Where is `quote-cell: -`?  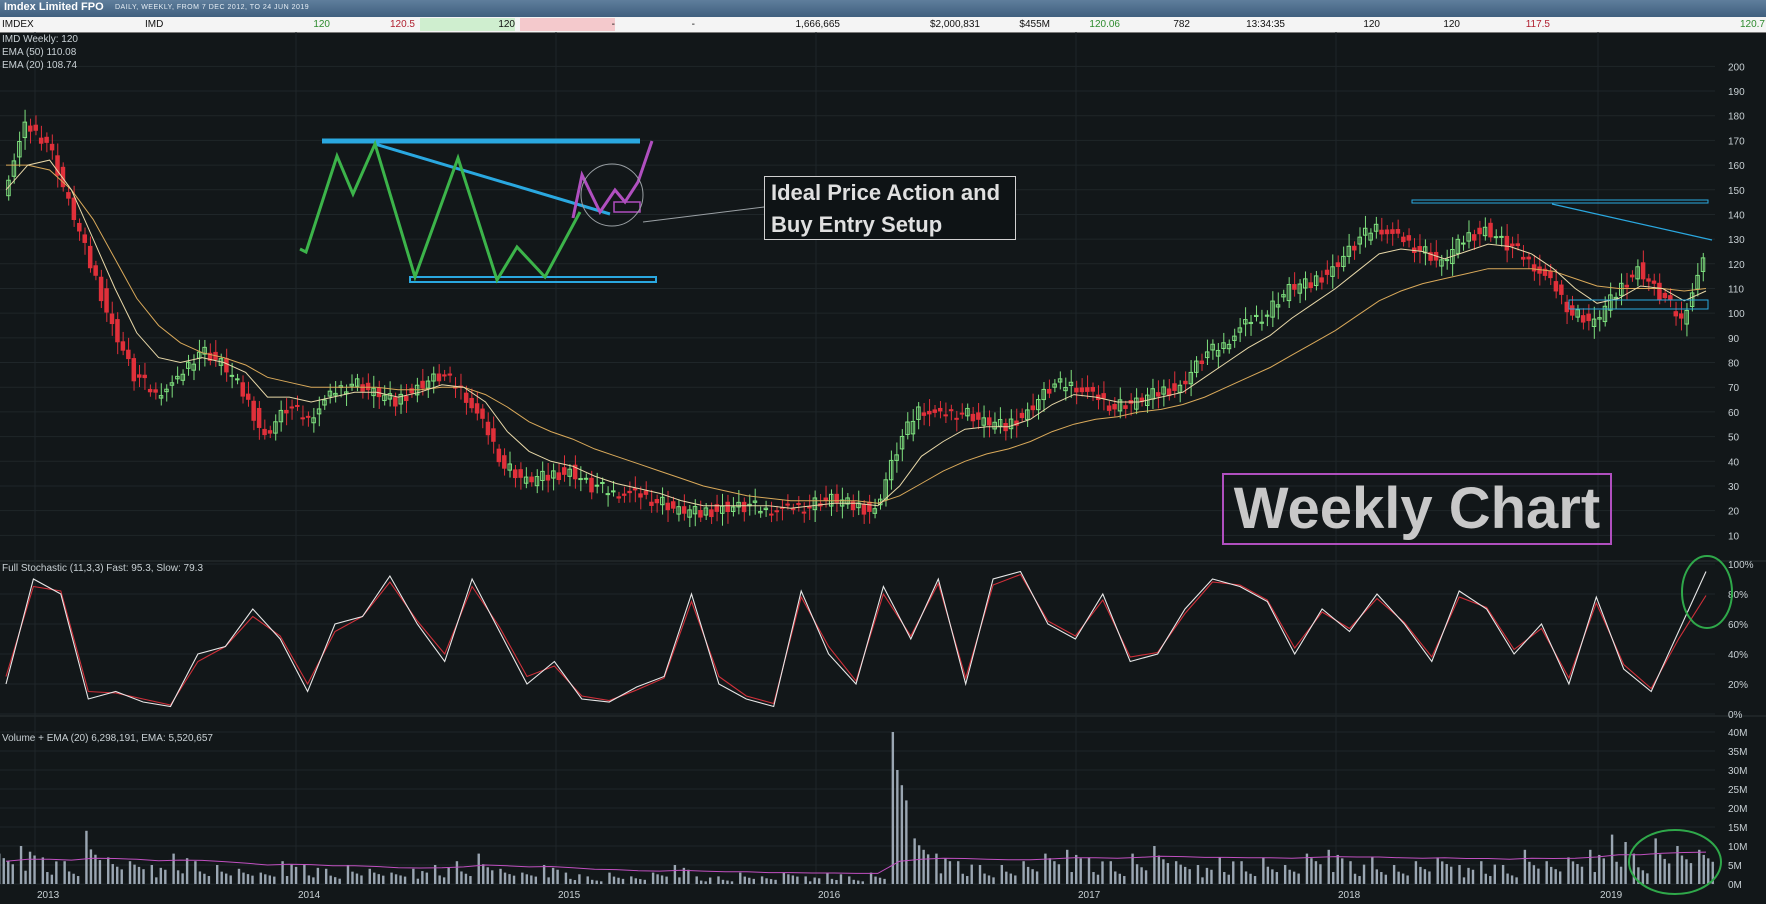
quote-cell: - is located at coordinates (693, 24).